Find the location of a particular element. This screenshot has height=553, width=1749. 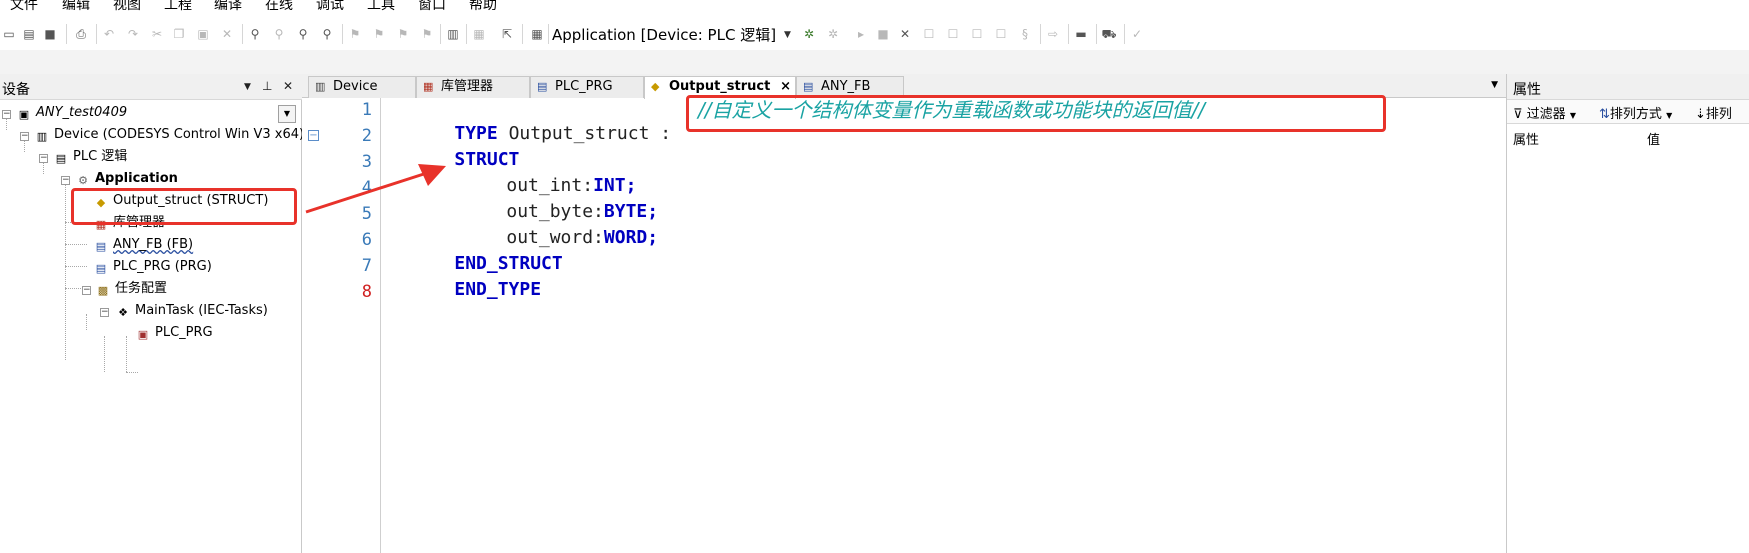

sort-button: ⇅排列方式 ▼ is located at coordinates (1635, 112).